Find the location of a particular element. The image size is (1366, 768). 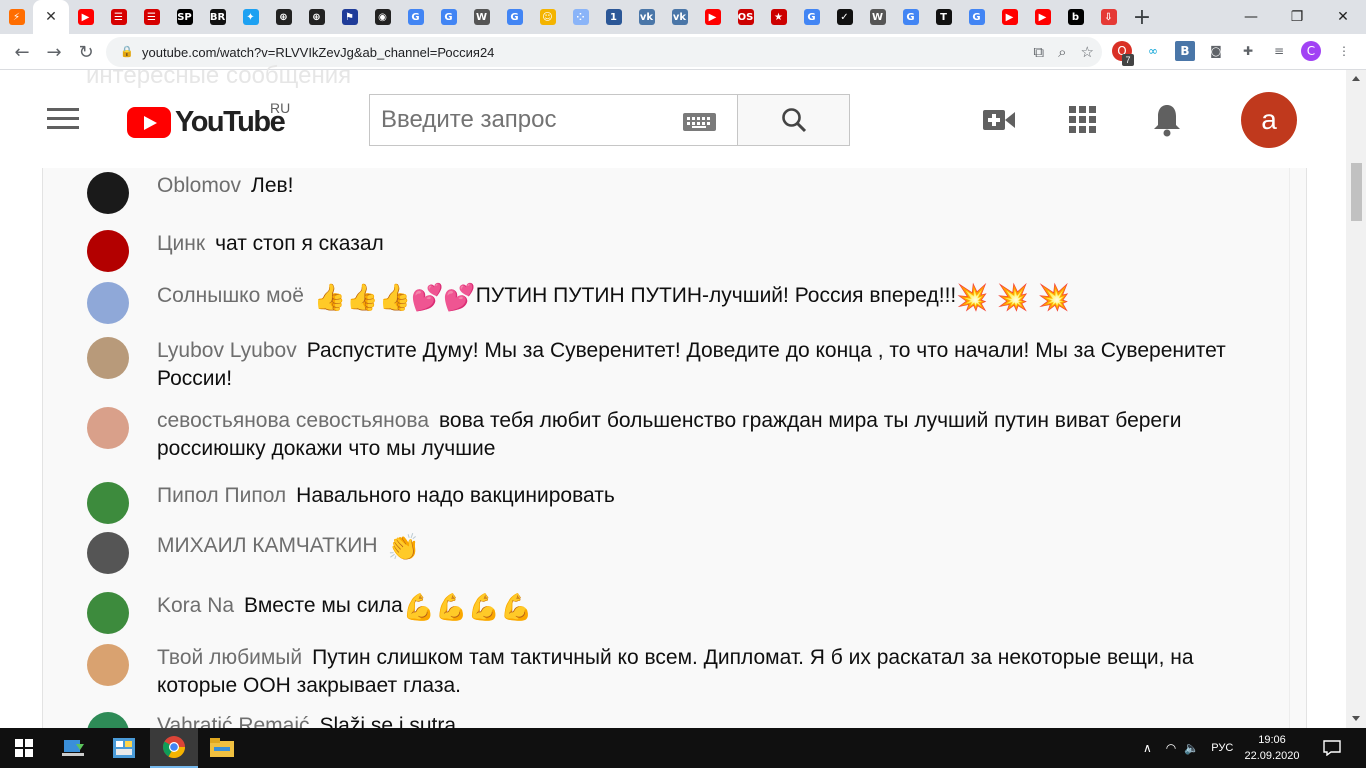

tab-active: ✕ is located at coordinates (51, 17).